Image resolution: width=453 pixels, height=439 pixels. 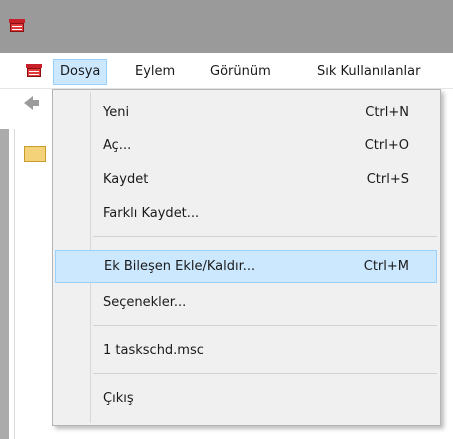 What do you see at coordinates (246, 146) in the screenshot?
I see `menu-item-ac: Aç... Ctrl+O` at bounding box center [246, 146].